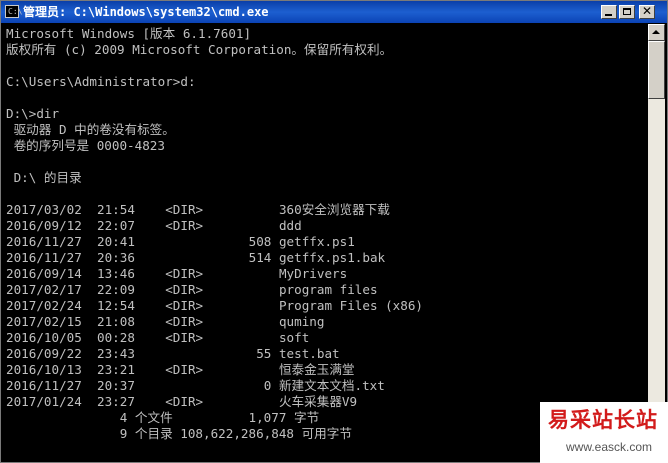  I want to click on console-line: D:\ 的目录, so click(44, 177).